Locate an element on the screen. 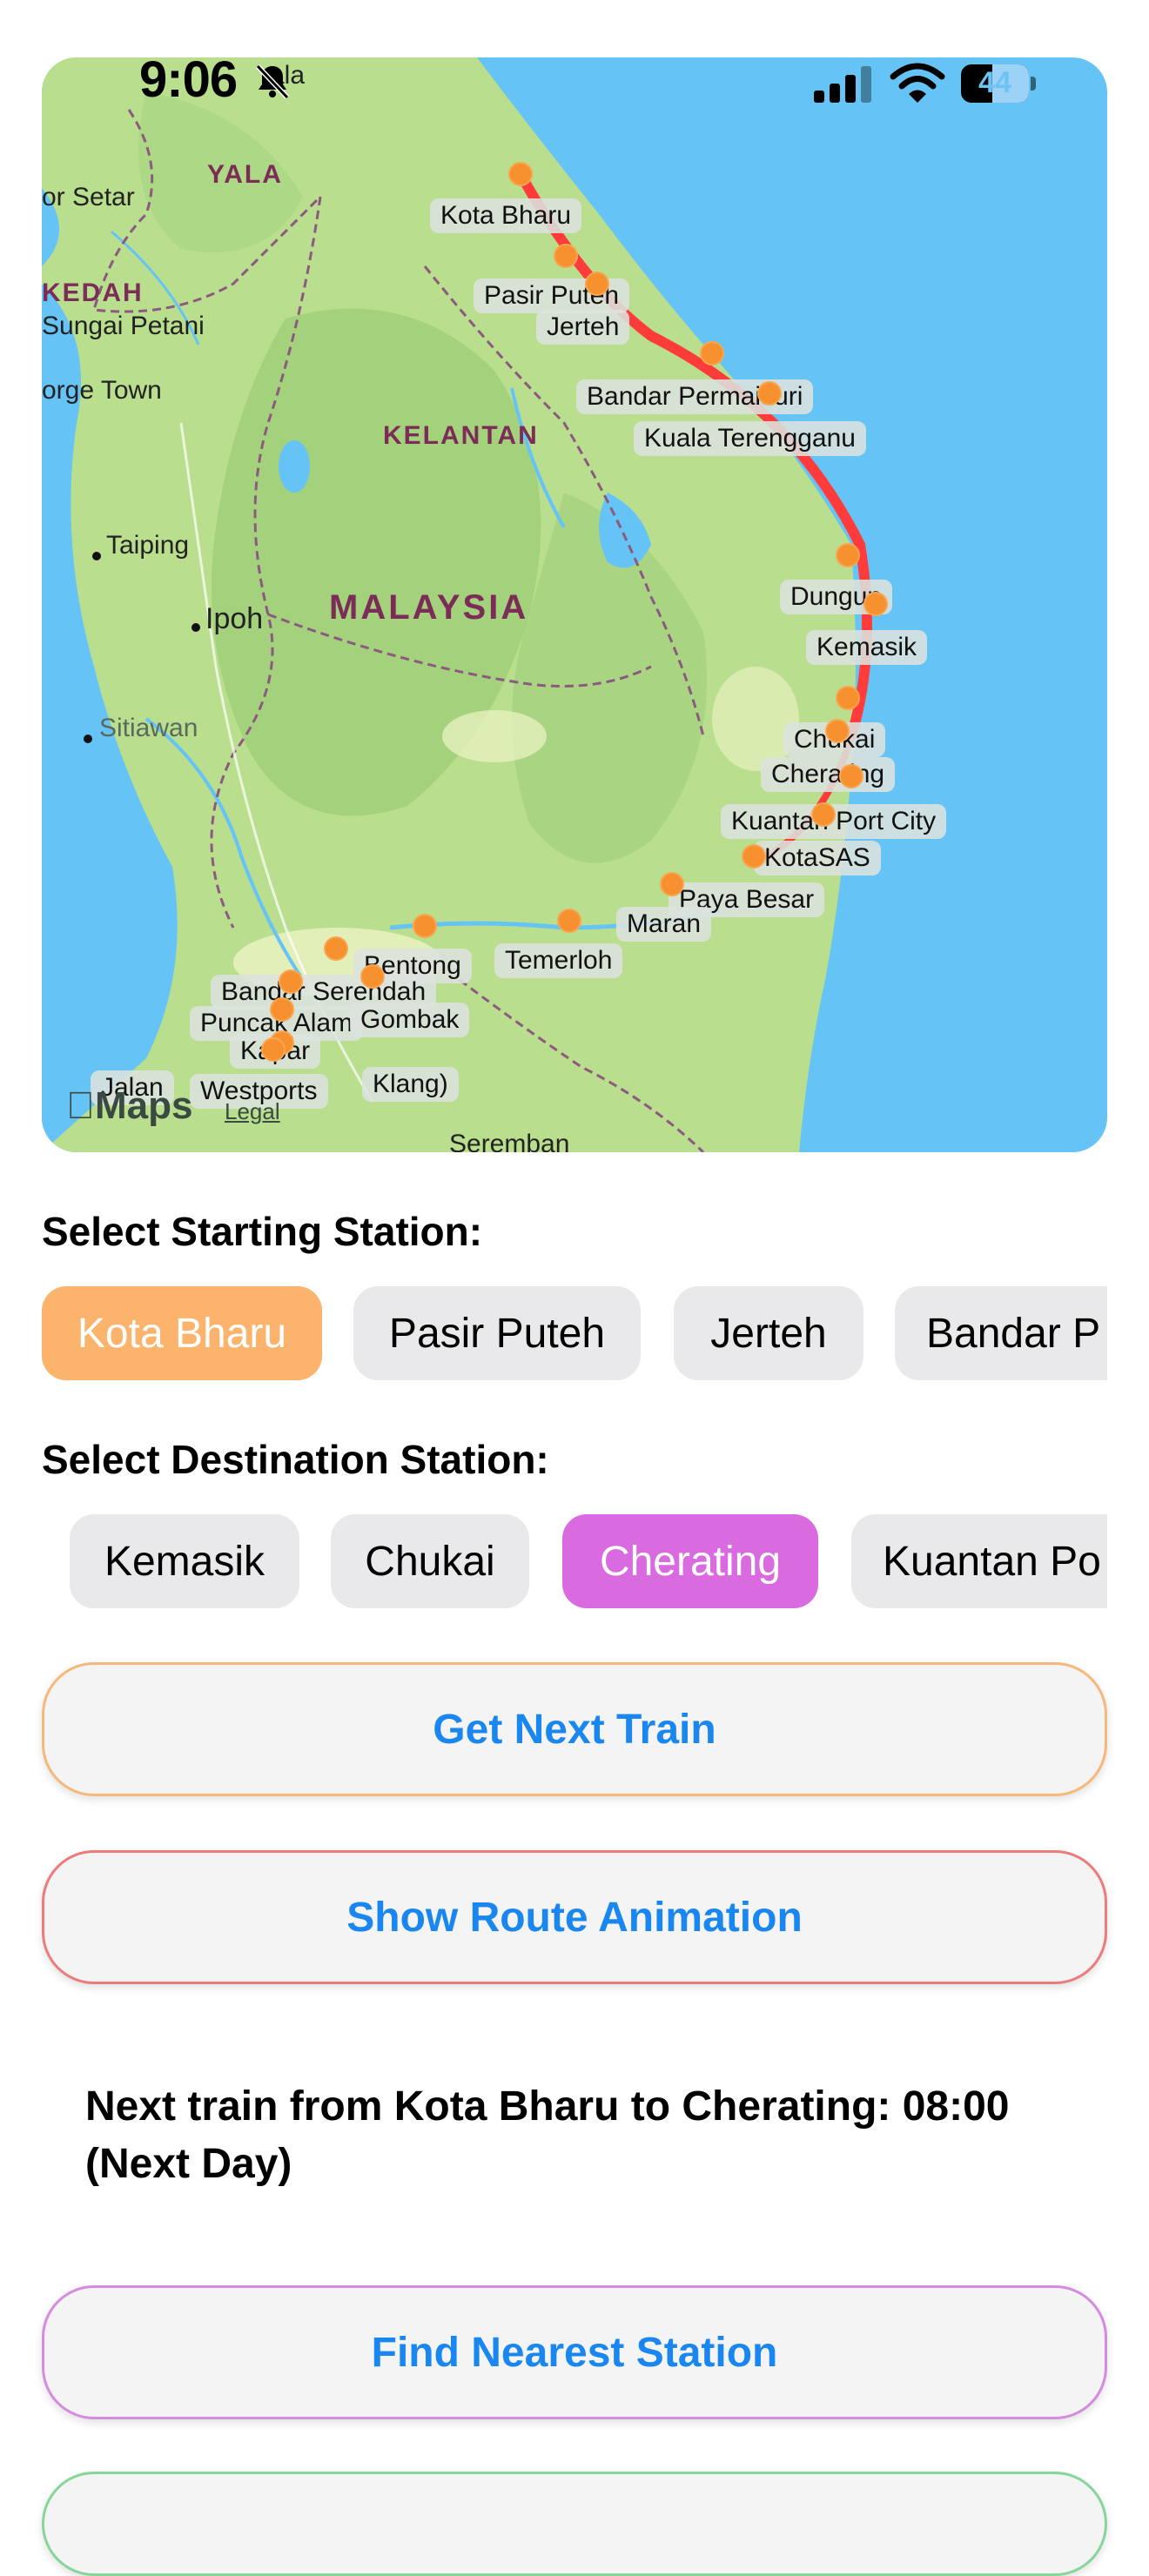 This screenshot has width=1149, height=2576. map-state-label: YALA is located at coordinates (245, 174).